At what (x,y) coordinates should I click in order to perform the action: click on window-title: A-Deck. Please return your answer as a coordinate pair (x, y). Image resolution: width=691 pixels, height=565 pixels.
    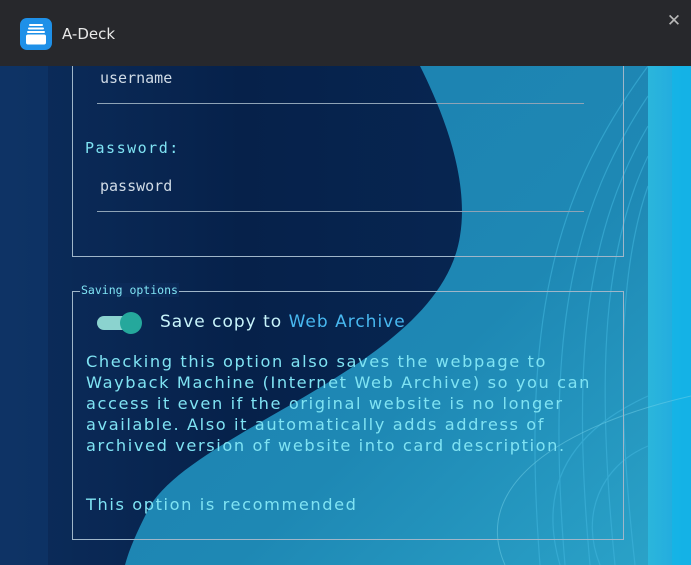
    Looking at the image, I should click on (89, 34).